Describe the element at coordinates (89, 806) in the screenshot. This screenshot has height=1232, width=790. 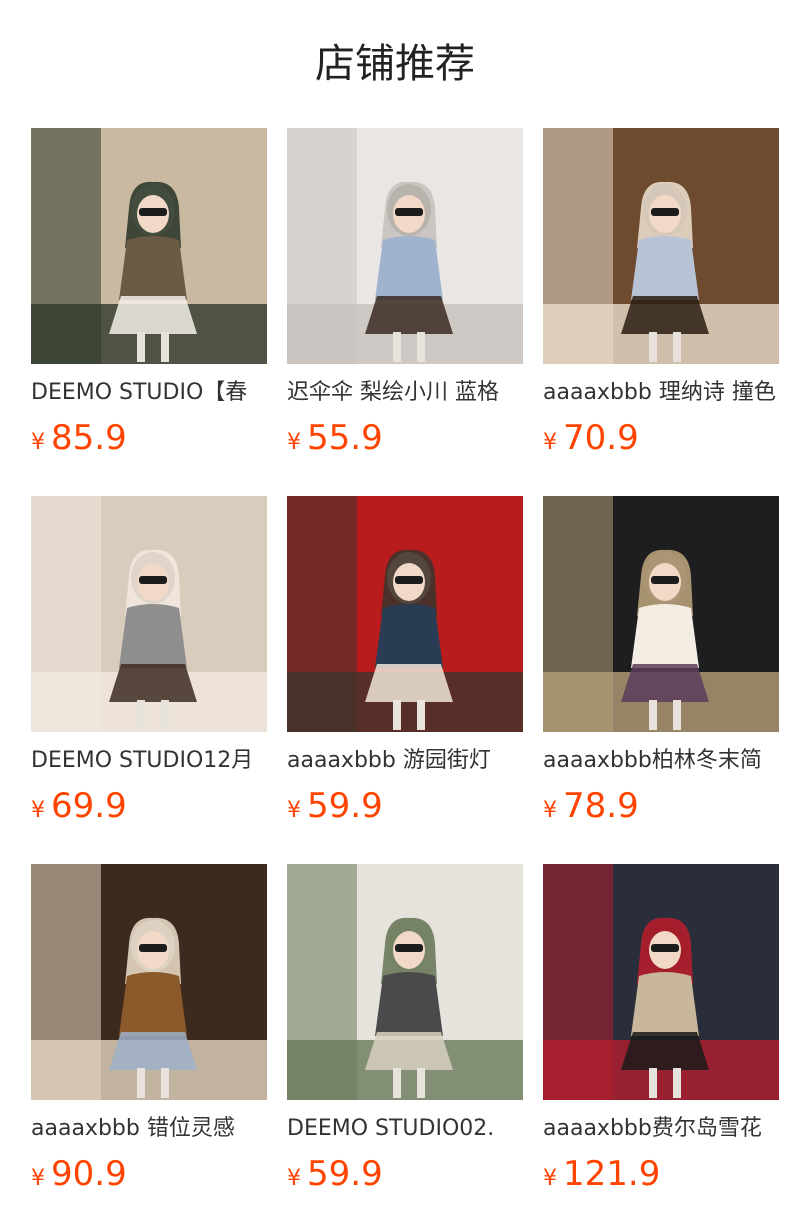
I see `price-value: 69.9` at that location.